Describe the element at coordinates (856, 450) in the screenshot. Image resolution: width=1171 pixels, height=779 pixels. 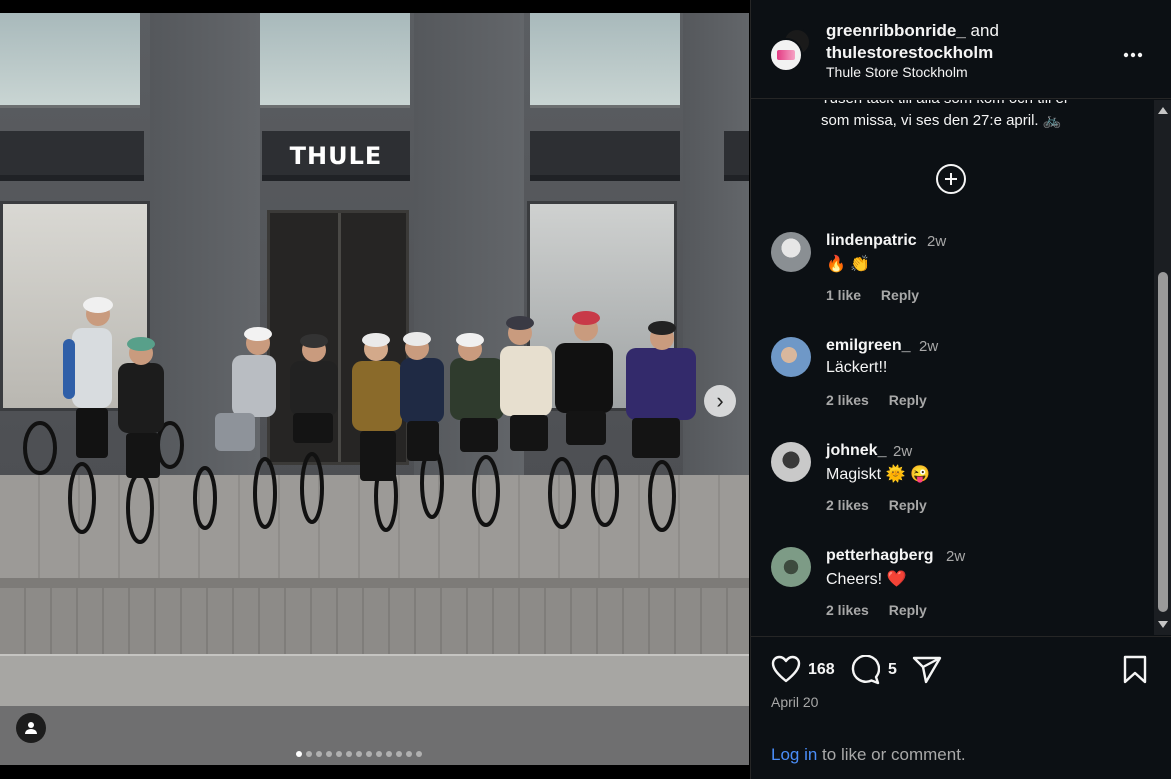
I see `username-text: johnek_` at that location.